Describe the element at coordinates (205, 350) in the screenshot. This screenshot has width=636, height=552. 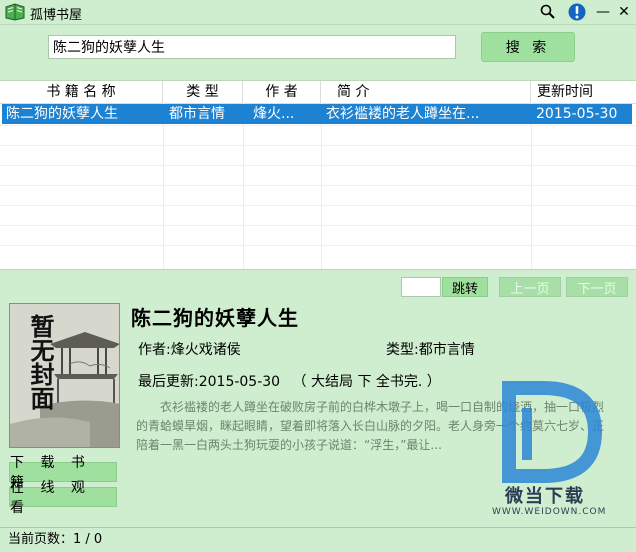
I see `author-value: 烽火戏诸侯` at that location.